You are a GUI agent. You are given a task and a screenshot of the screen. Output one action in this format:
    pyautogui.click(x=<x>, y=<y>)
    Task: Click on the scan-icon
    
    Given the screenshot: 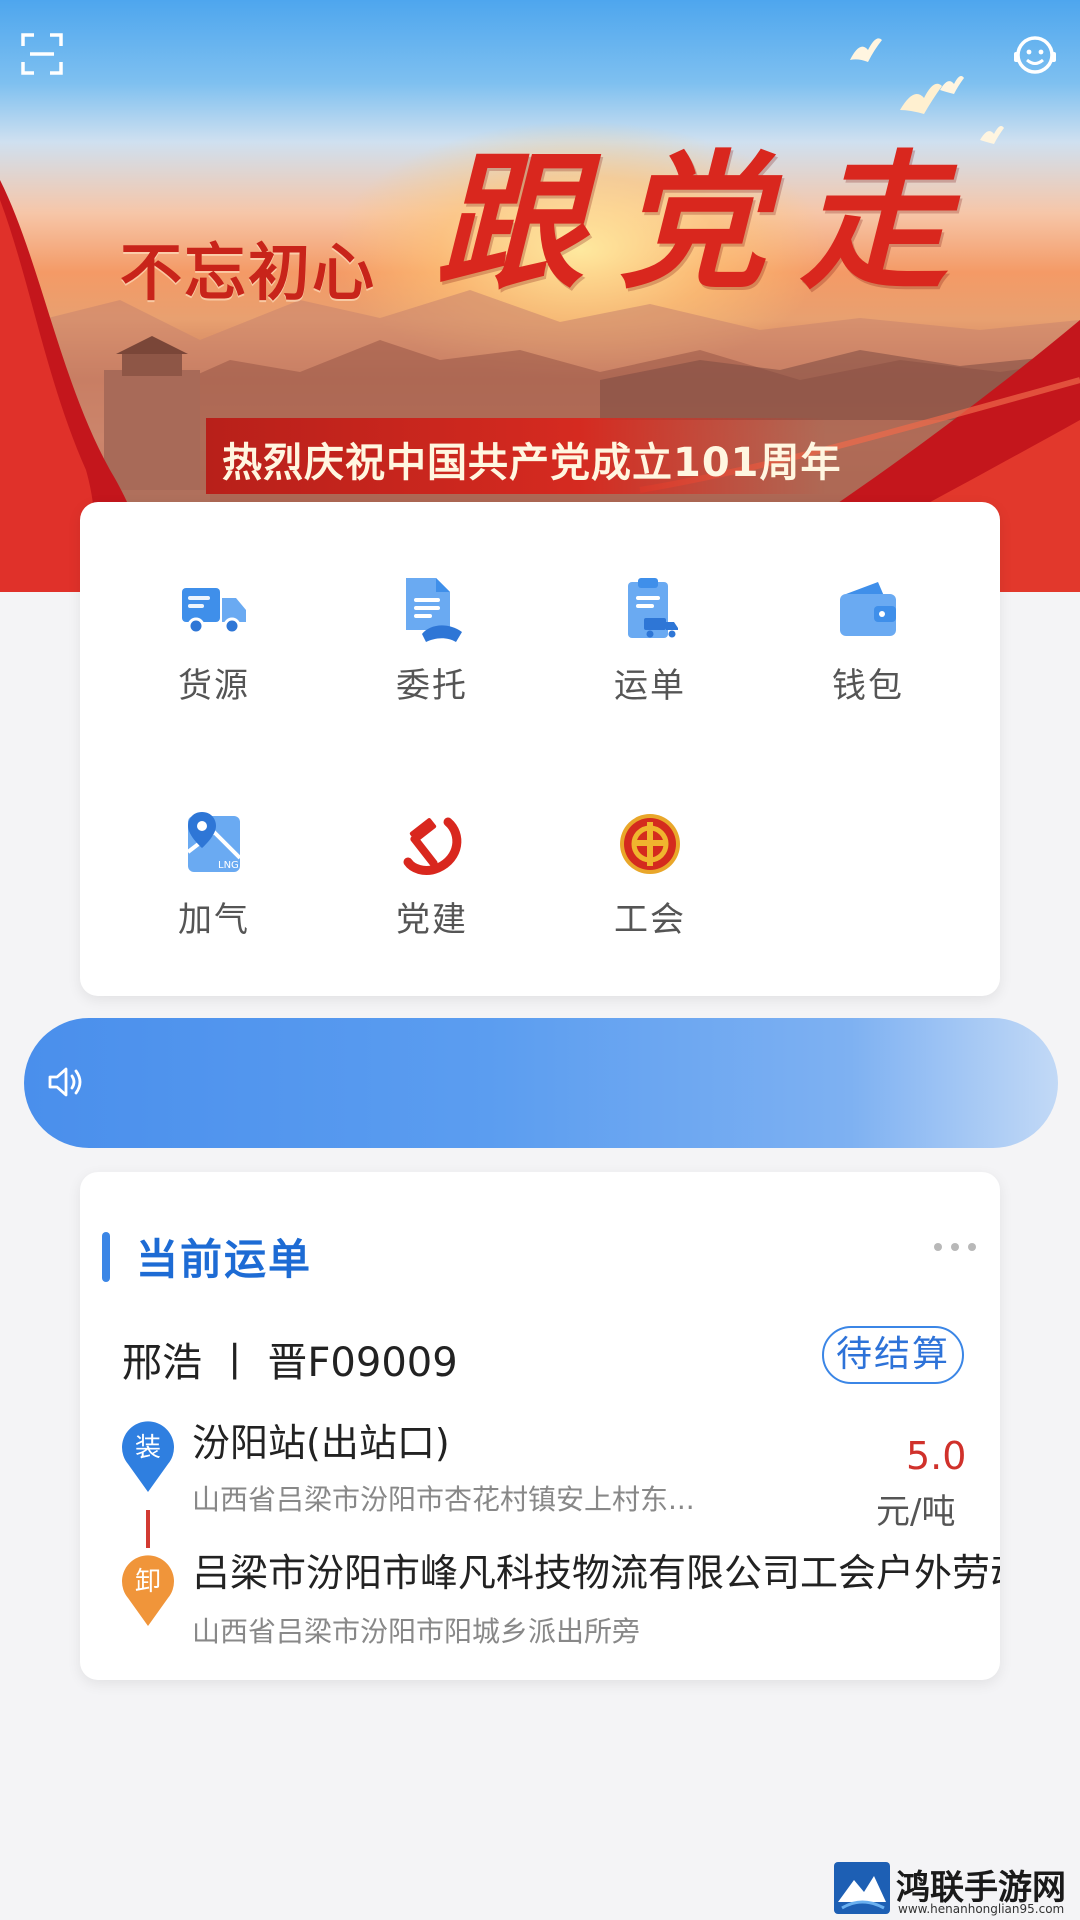 What is the action you would take?
    pyautogui.click(x=42, y=54)
    